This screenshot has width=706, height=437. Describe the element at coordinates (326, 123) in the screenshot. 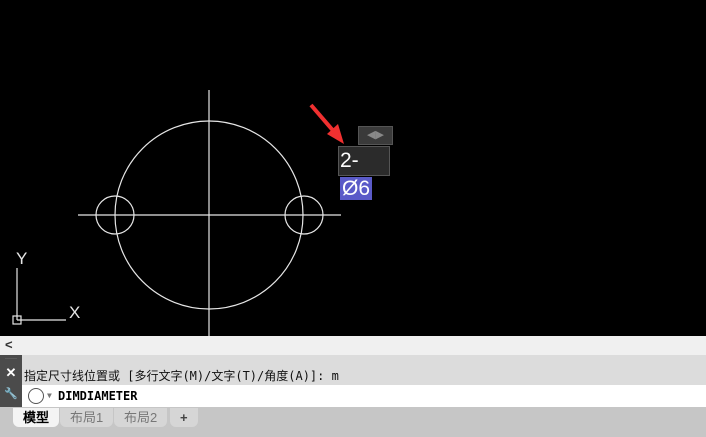

I see `red-arrow-icon` at that location.